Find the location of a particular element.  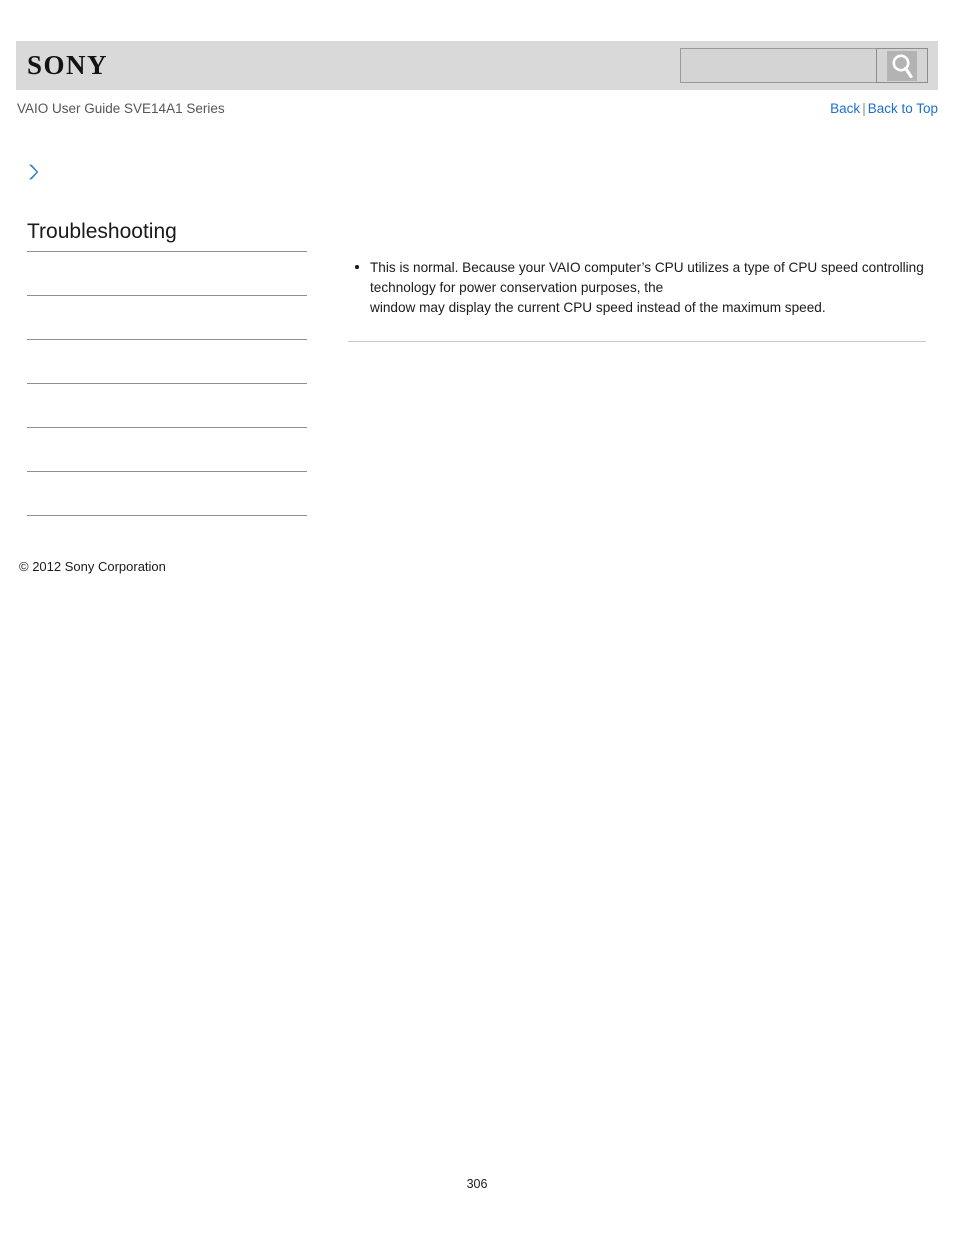

bullet-icon is located at coordinates (357, 267).